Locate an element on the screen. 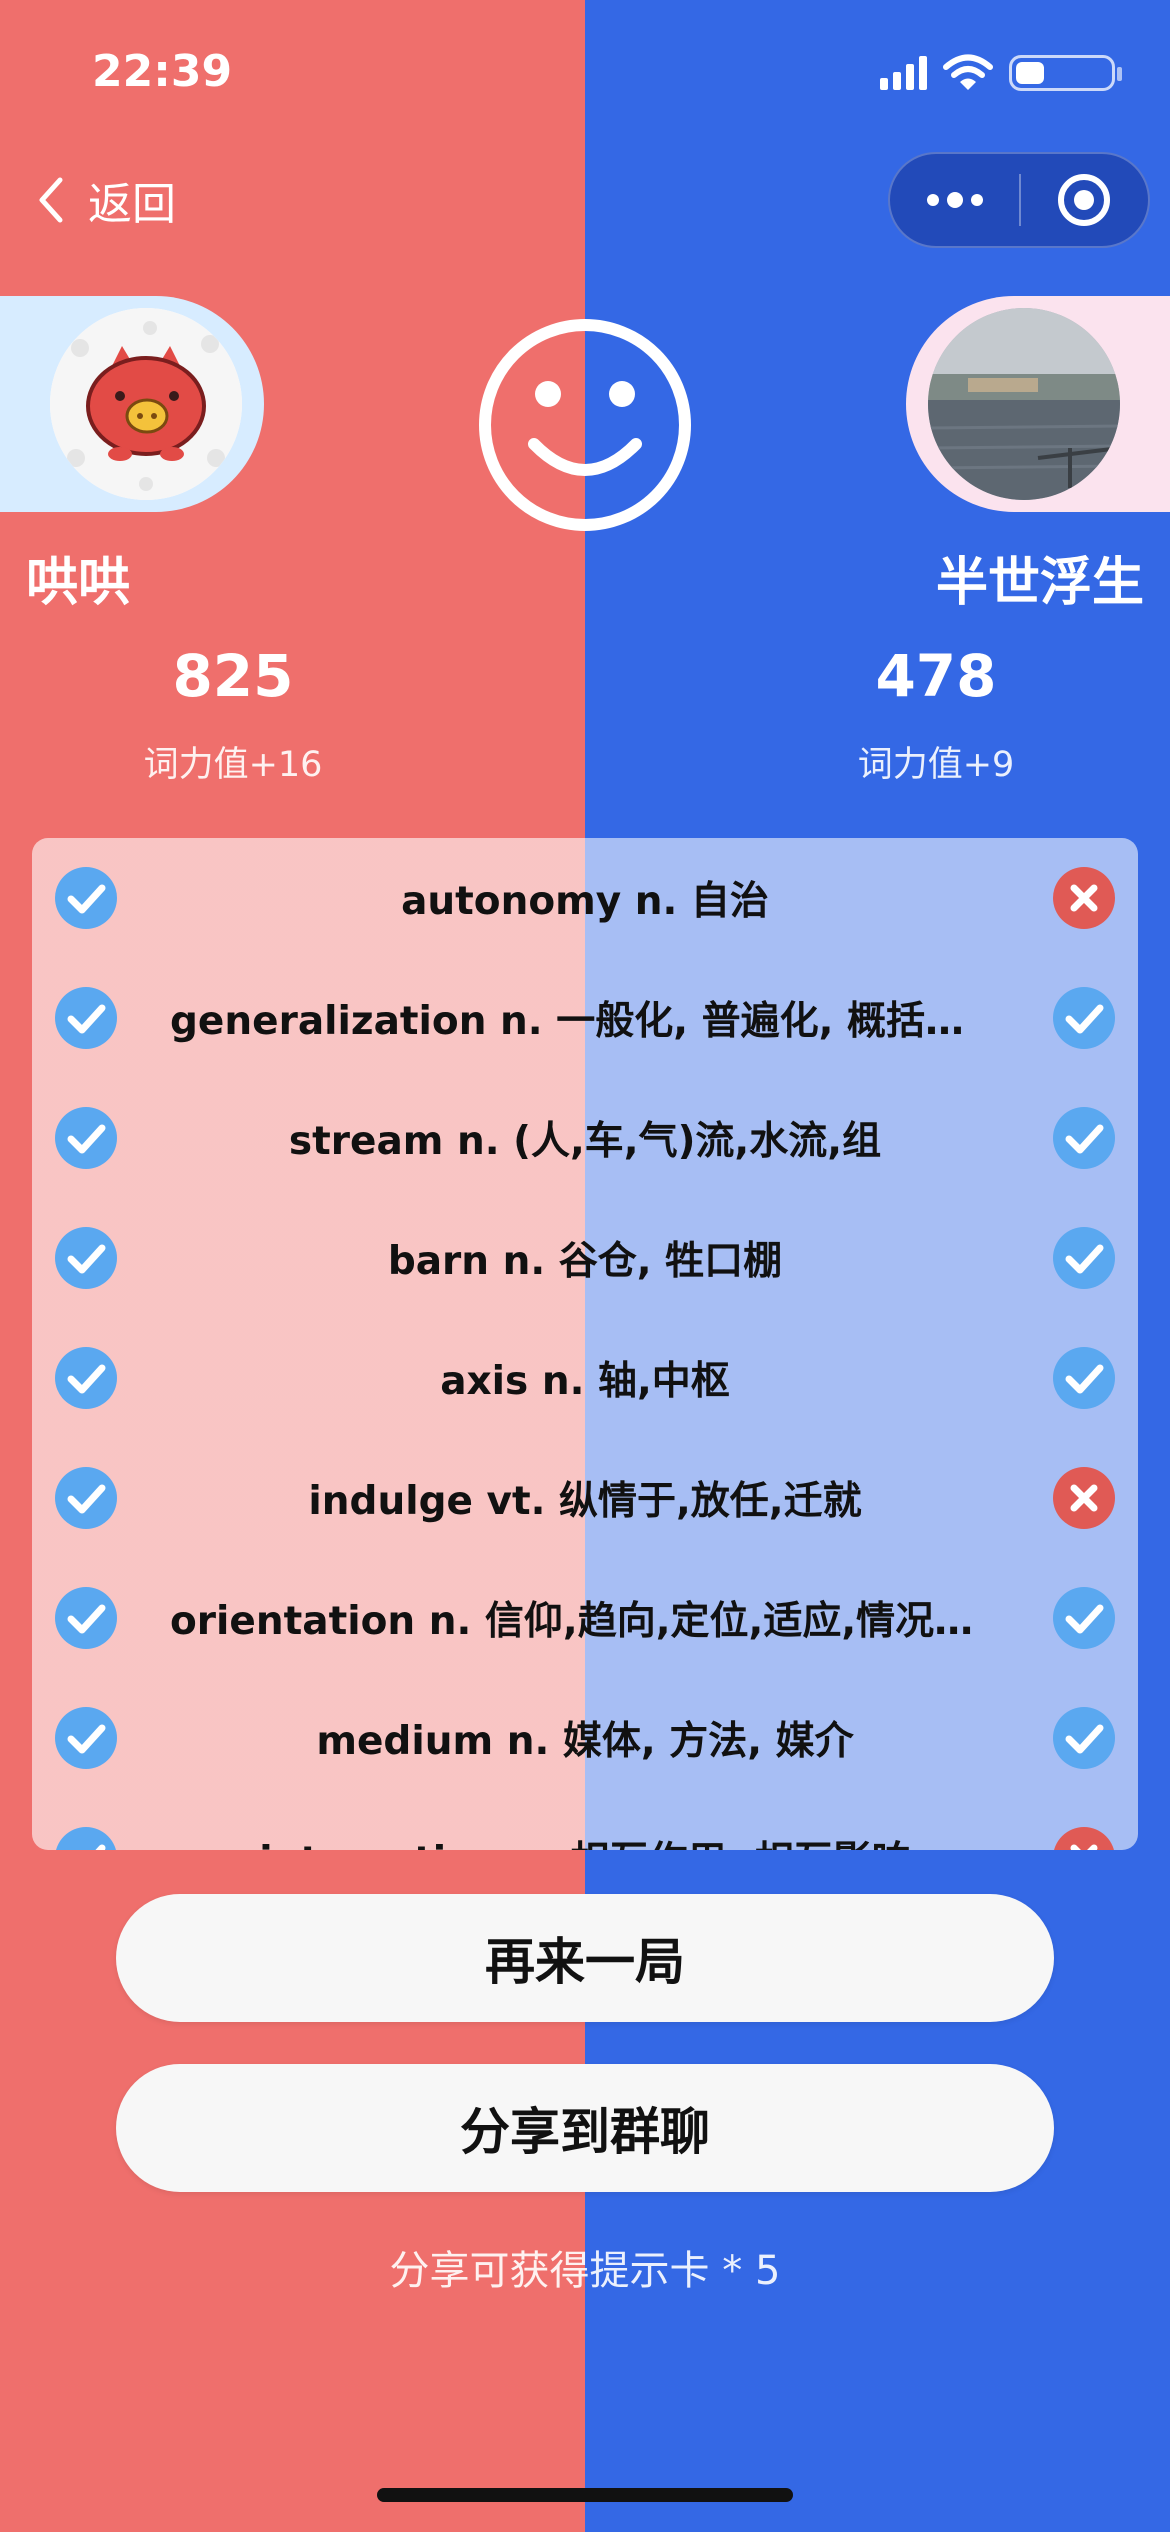 The width and height of the screenshot is (1170, 2532). more-button is located at coordinates (954, 200).